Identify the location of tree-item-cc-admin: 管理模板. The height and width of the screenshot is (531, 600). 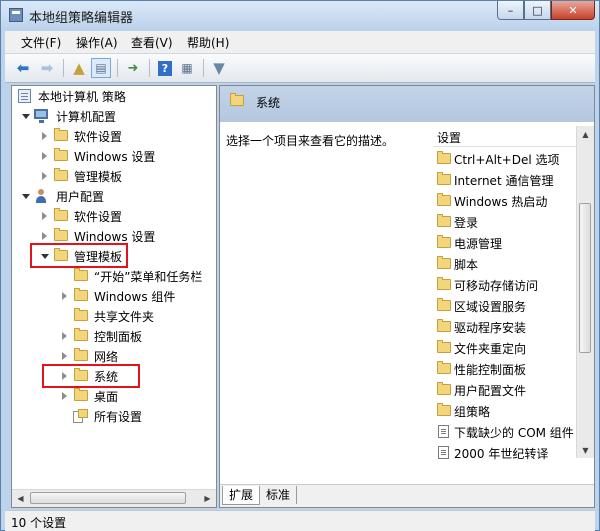
(107, 176).